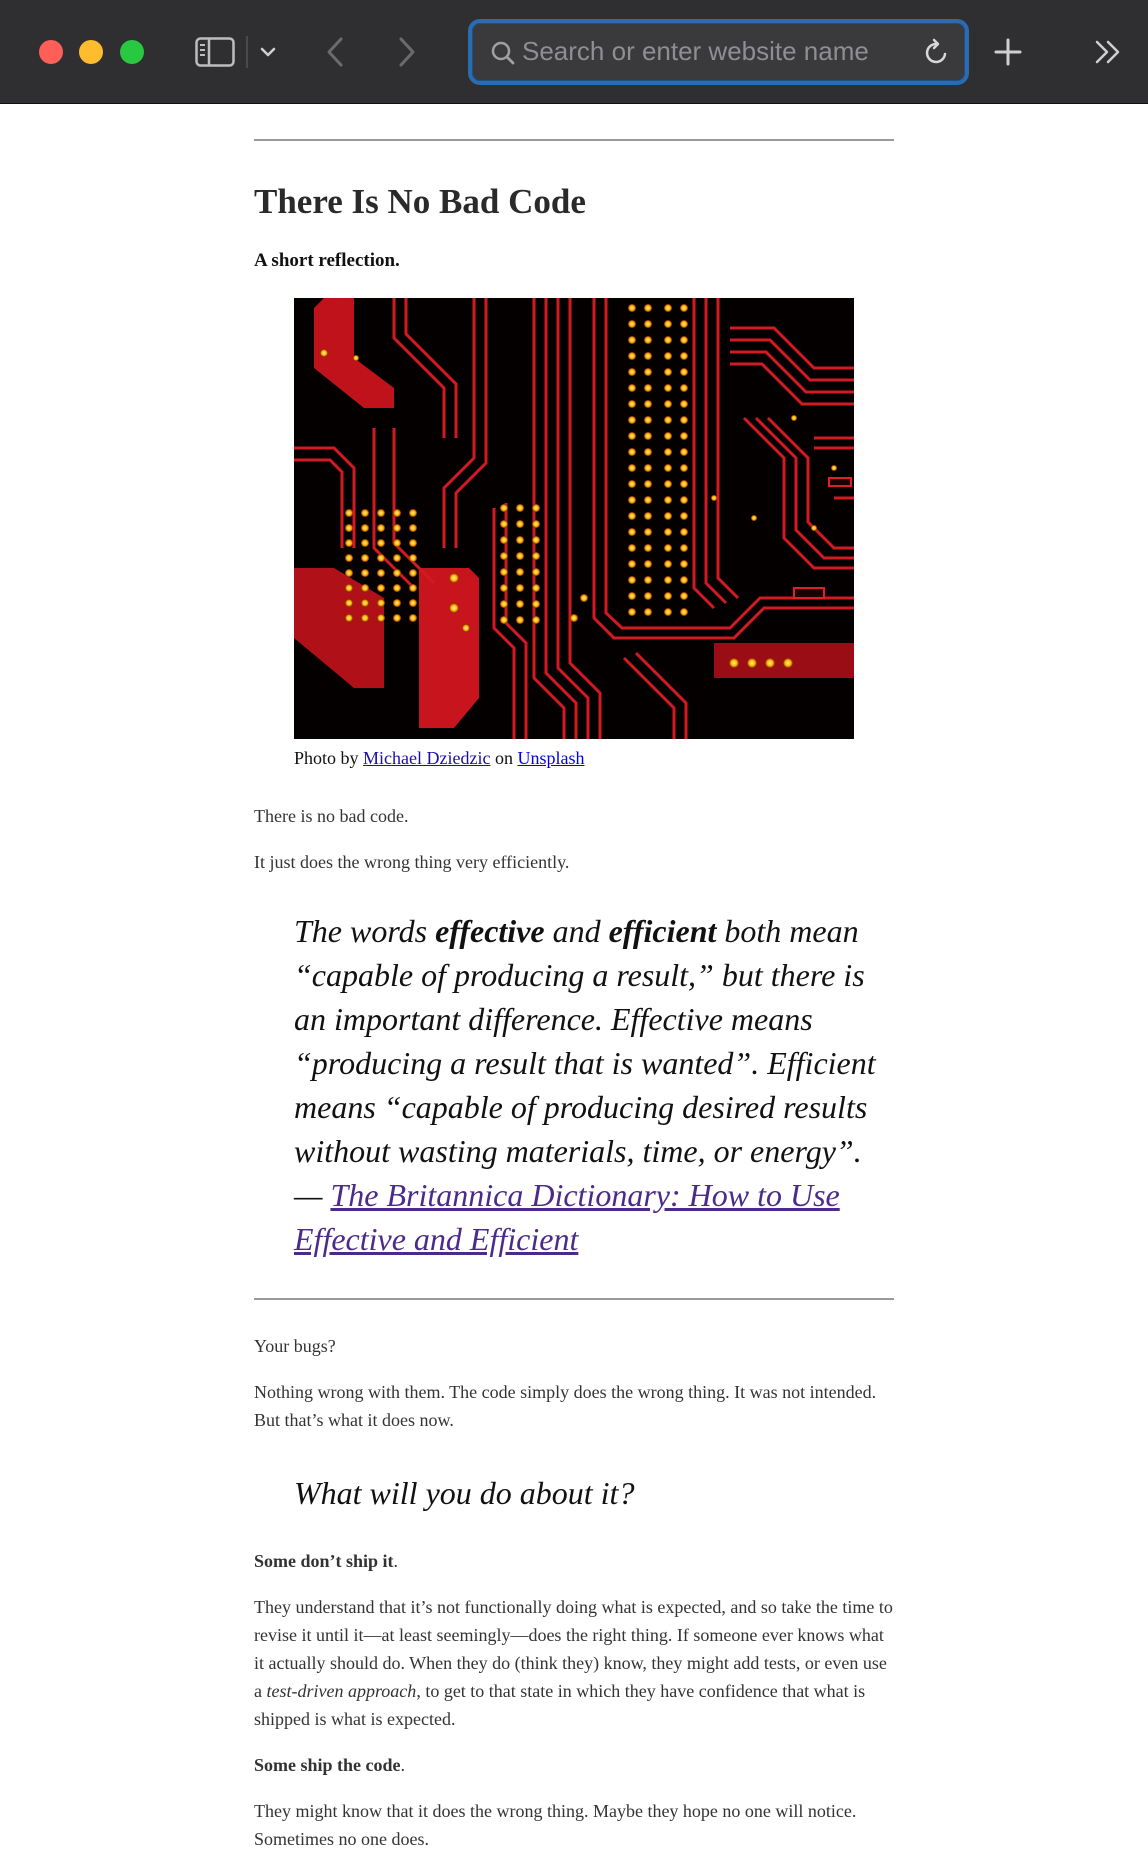 The width and height of the screenshot is (1148, 1853). I want to click on back-button, so click(335, 52).